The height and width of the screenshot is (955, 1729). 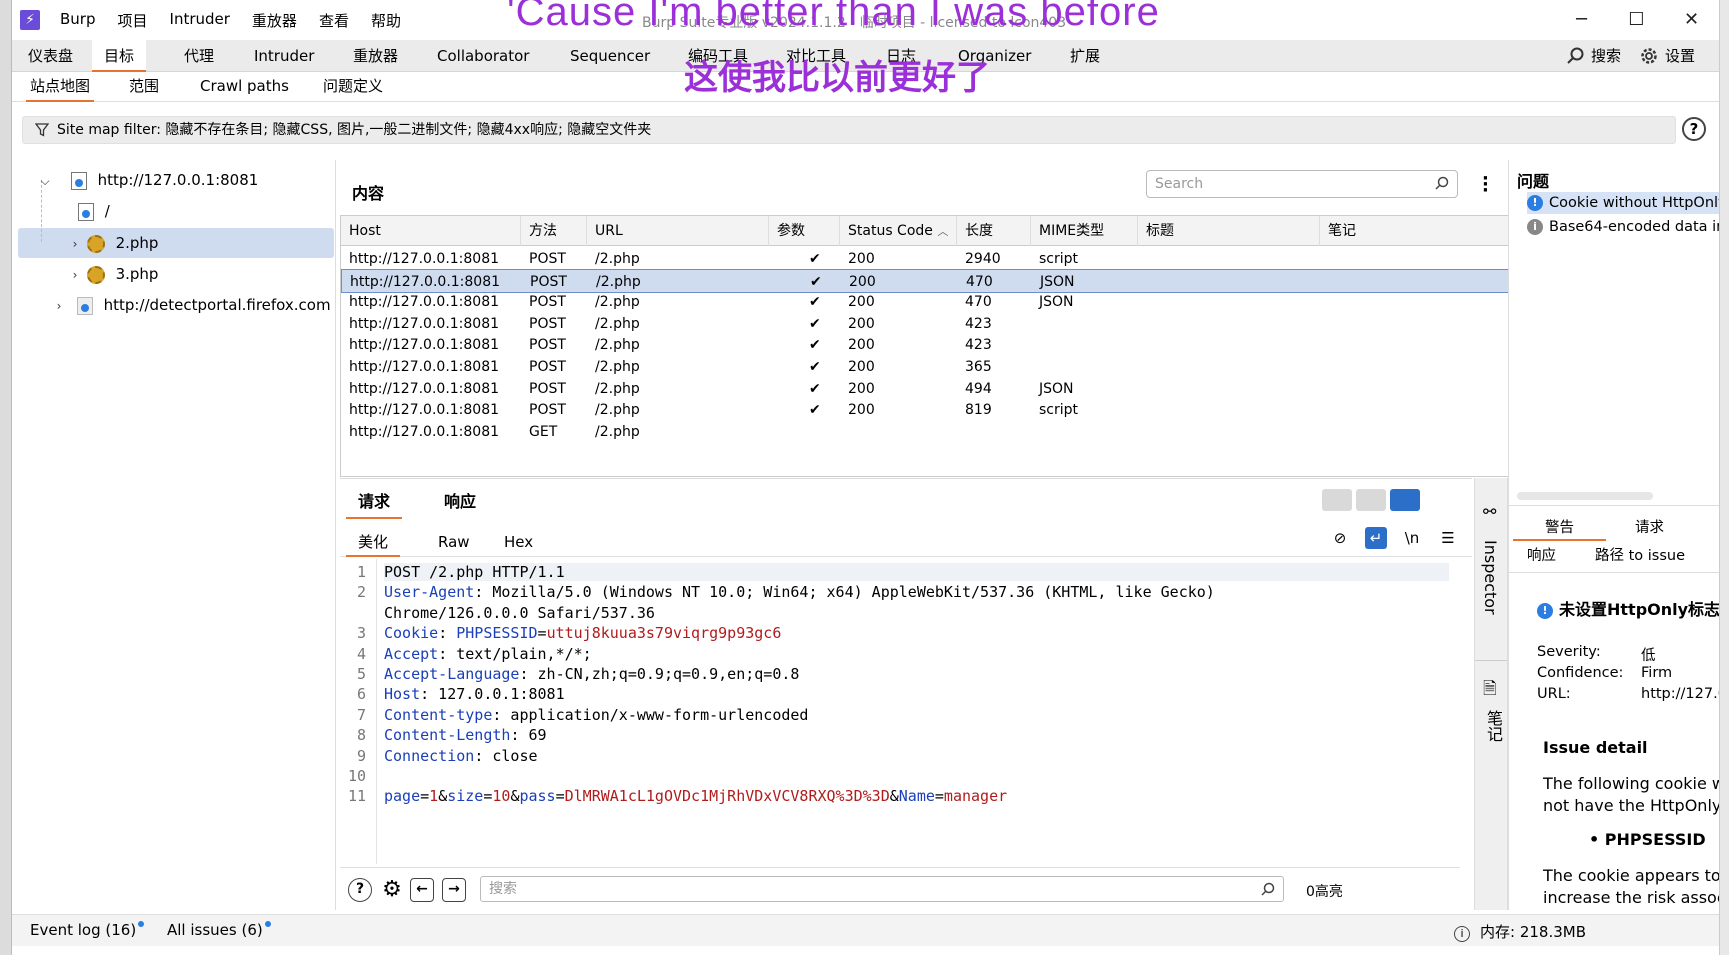 I want to click on tab-issue-definitions: 问题定义, so click(x=353, y=87).